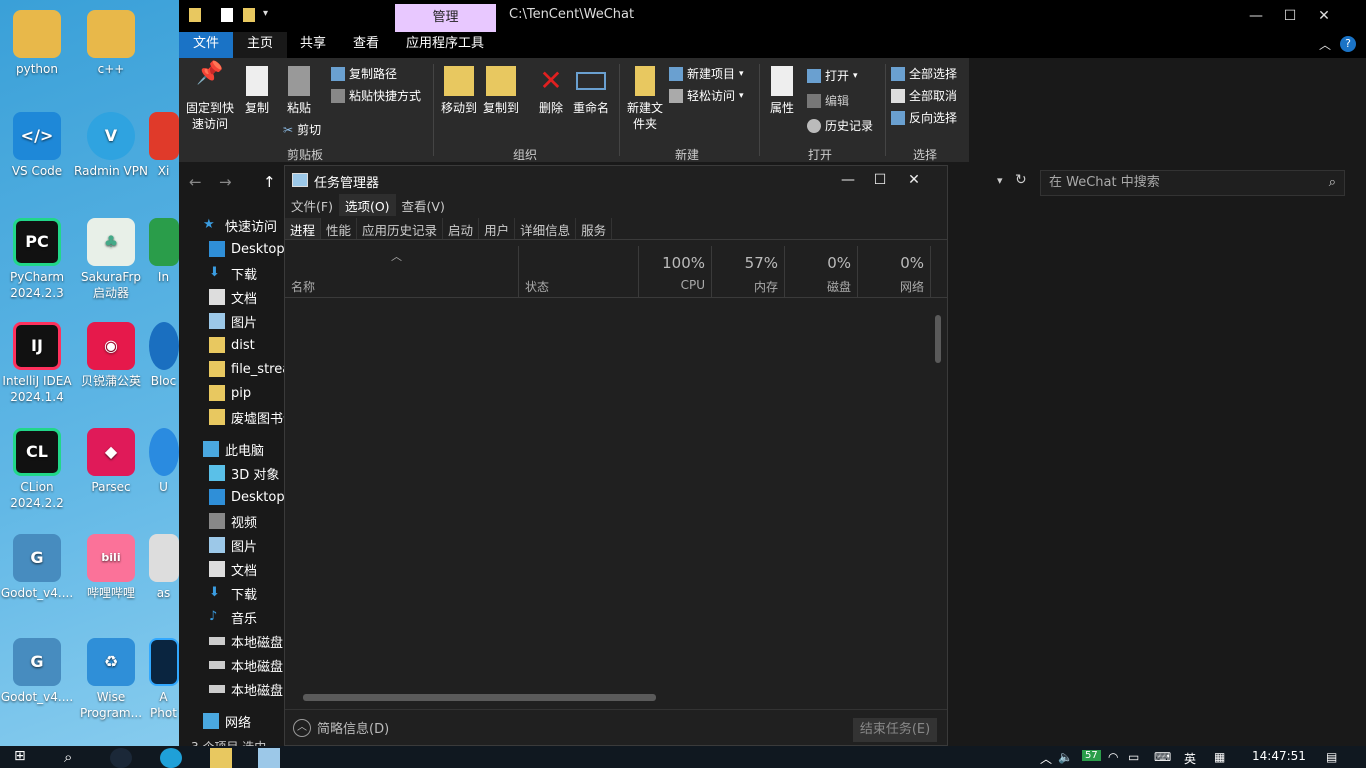 Image resolution: width=1366 pixels, height=768 pixels. I want to click on horizontal-scrollbar, so click(479, 697).